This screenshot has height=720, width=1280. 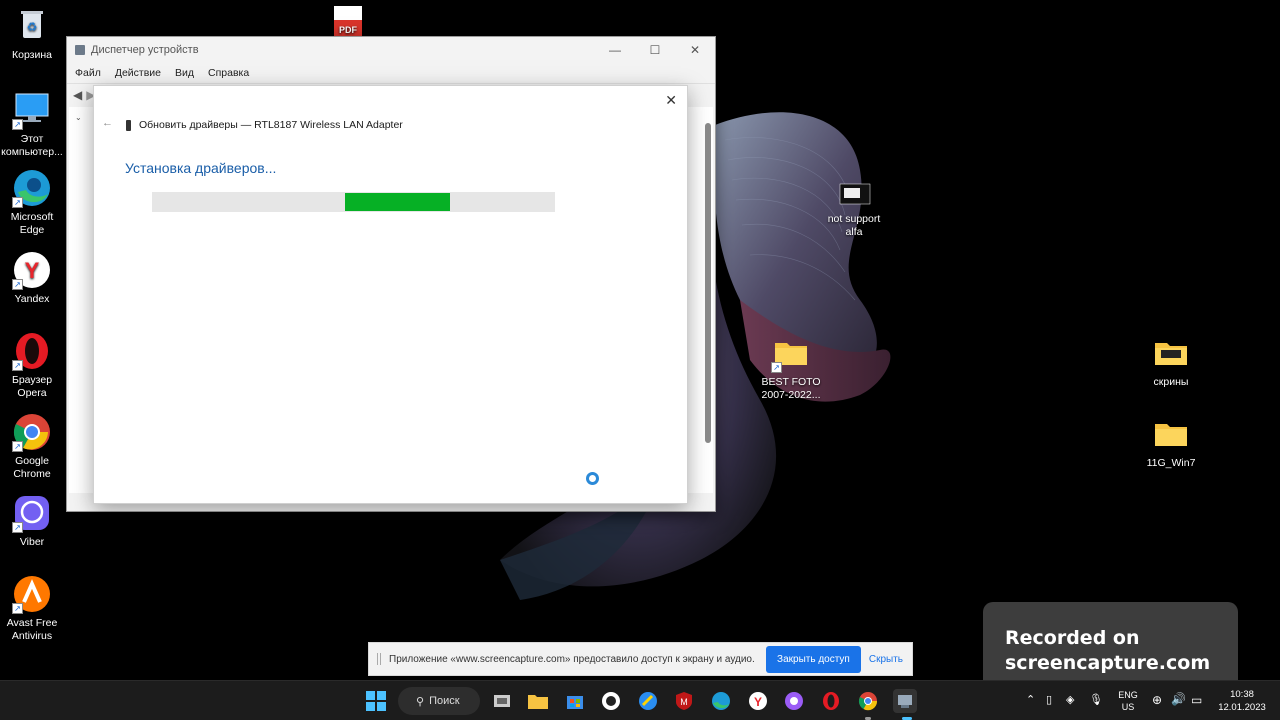 What do you see at coordinates (107, 123) in the screenshot?
I see `back-arrow-icon: ←` at bounding box center [107, 123].